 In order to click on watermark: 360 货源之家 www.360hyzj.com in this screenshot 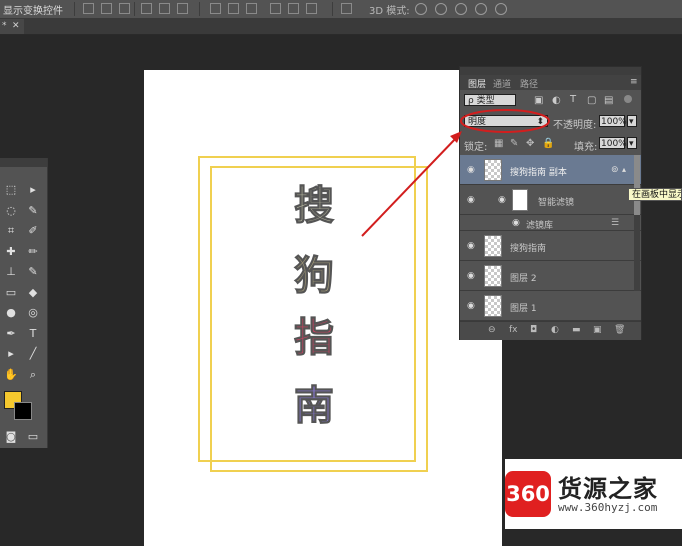, I will do `click(593, 494)`.